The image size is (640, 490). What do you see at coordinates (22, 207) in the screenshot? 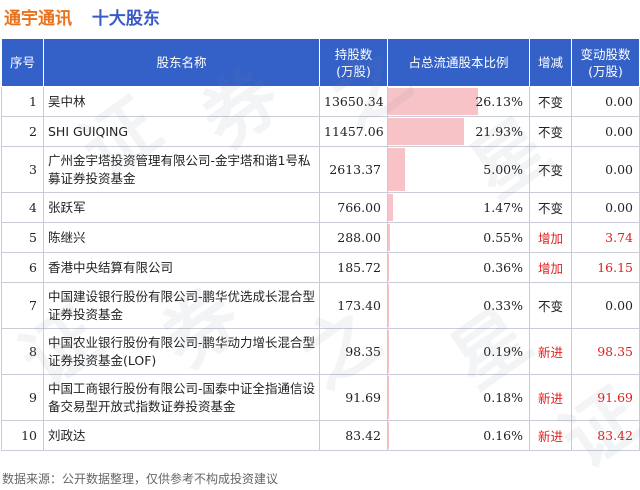
I see `row-index: 4` at bounding box center [22, 207].